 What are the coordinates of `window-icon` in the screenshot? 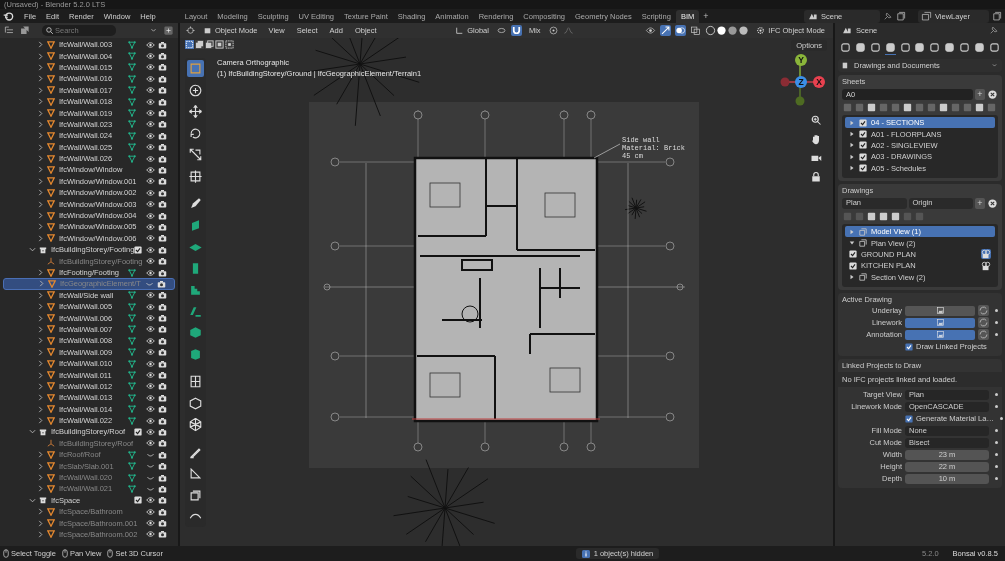 It's located at (195, 381).